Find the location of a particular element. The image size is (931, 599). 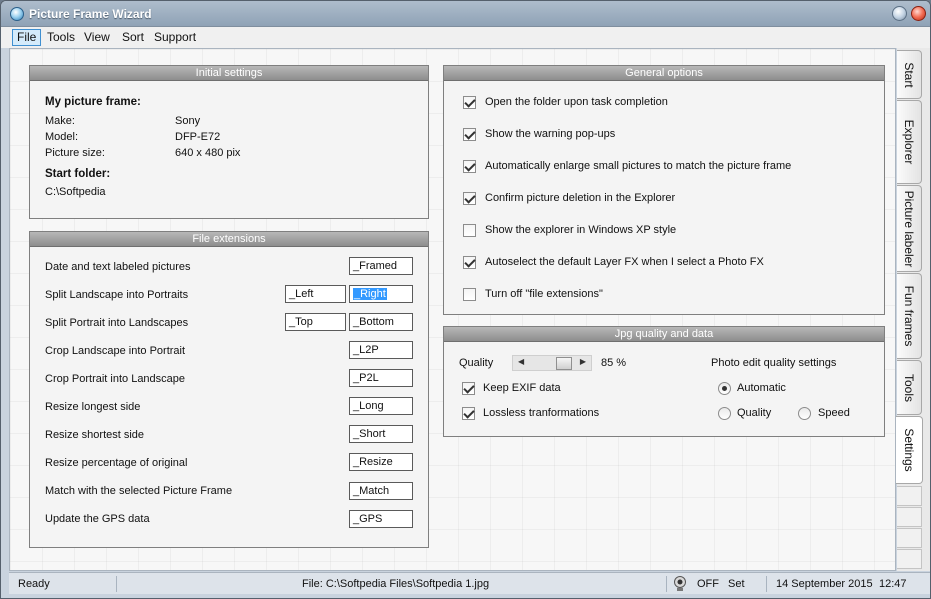

ext-right-field: _Right is located at coordinates (381, 294).